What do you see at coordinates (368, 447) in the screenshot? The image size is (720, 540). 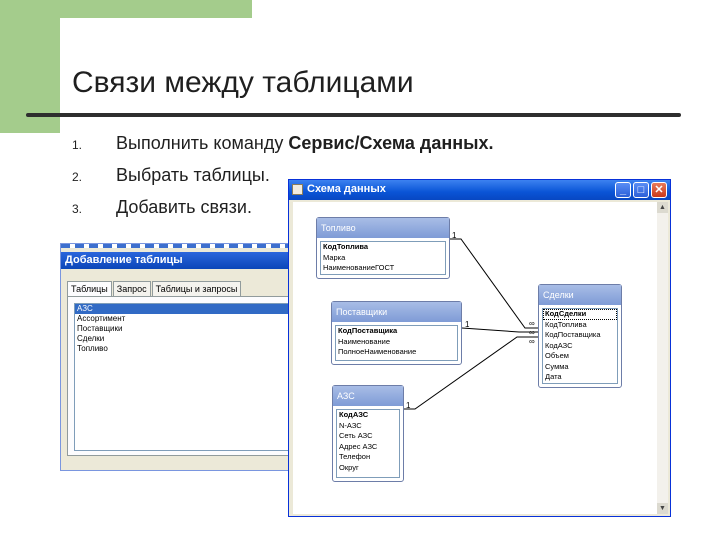 I see `field-item: Адрес АЗС` at bounding box center [368, 447].